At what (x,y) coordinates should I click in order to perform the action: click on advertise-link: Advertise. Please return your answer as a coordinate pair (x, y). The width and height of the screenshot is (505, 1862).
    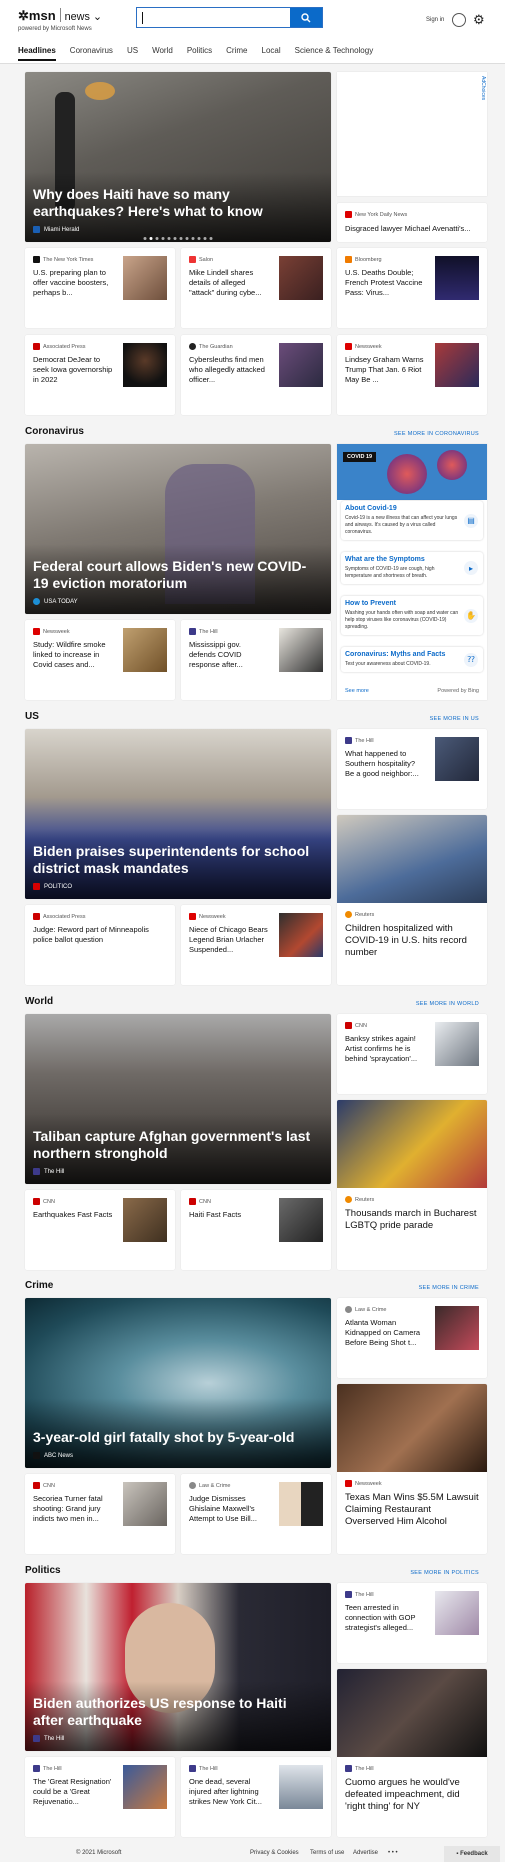
    Looking at the image, I should click on (365, 1853).